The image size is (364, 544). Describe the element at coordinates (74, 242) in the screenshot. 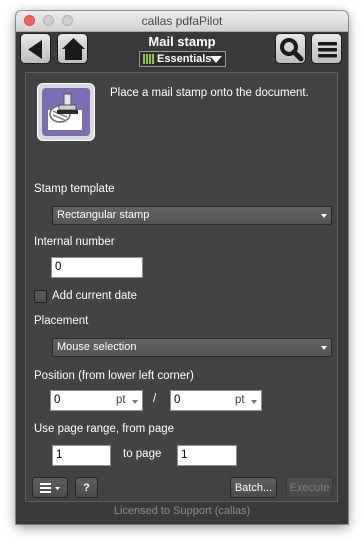

I see `internal-number-label: Internal number` at that location.